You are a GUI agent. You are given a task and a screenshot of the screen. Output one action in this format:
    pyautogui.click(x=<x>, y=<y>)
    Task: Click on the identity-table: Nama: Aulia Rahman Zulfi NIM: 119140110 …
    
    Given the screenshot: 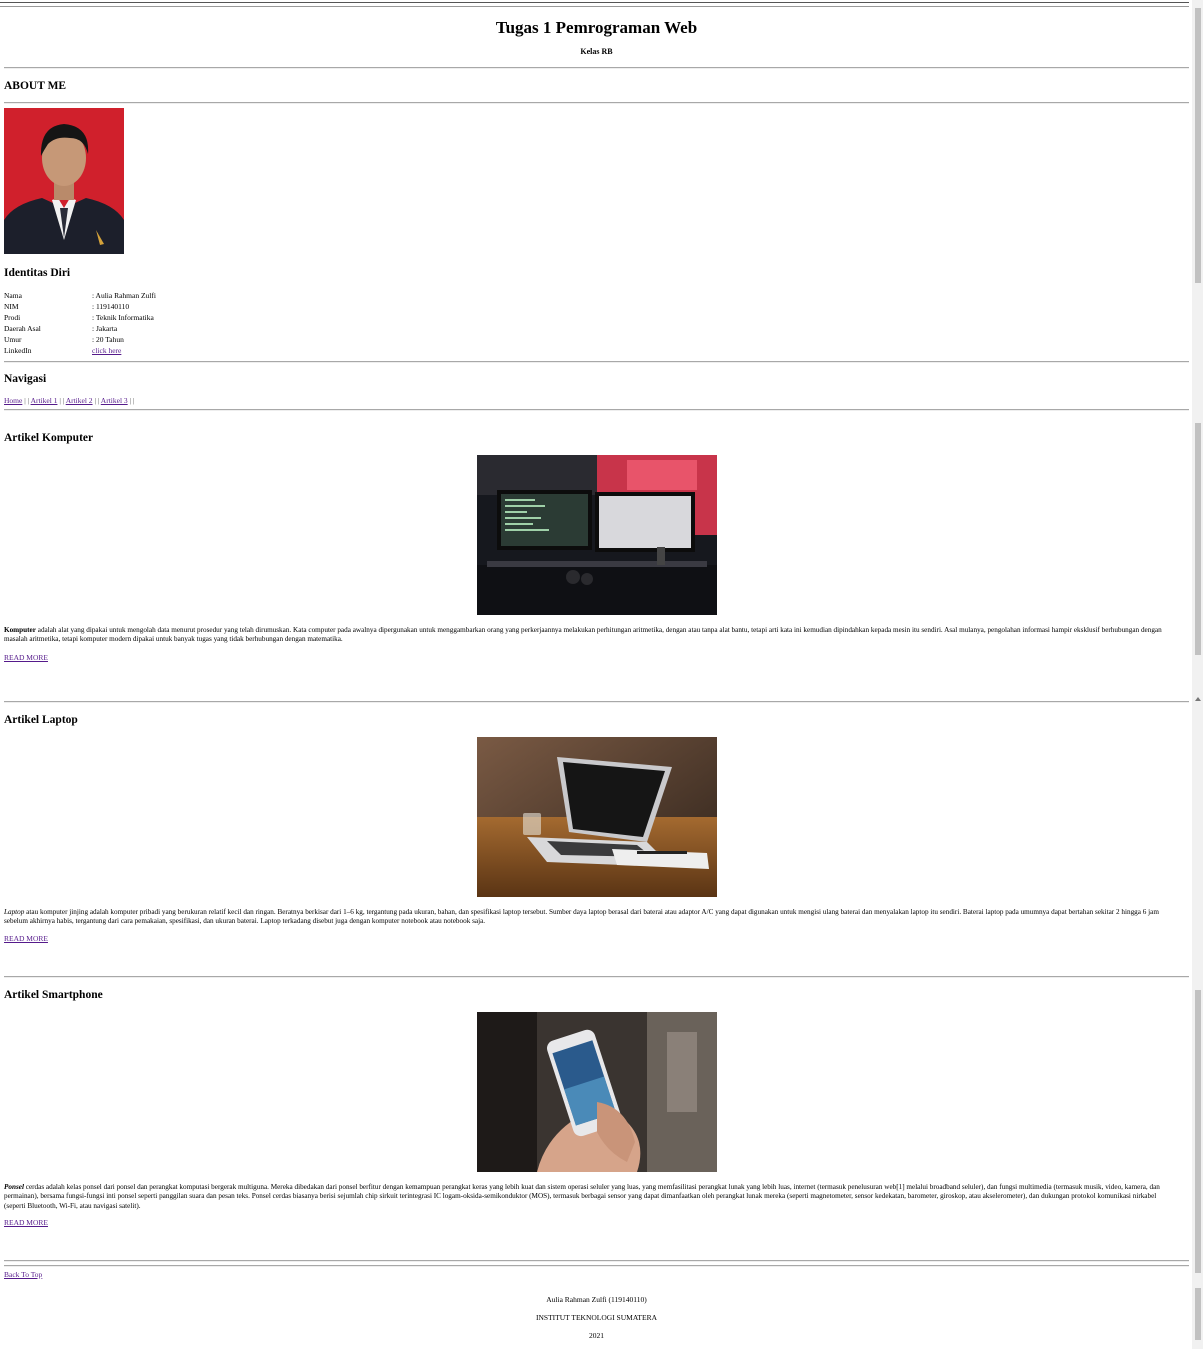 What is the action you would take?
    pyautogui.click(x=80, y=323)
    